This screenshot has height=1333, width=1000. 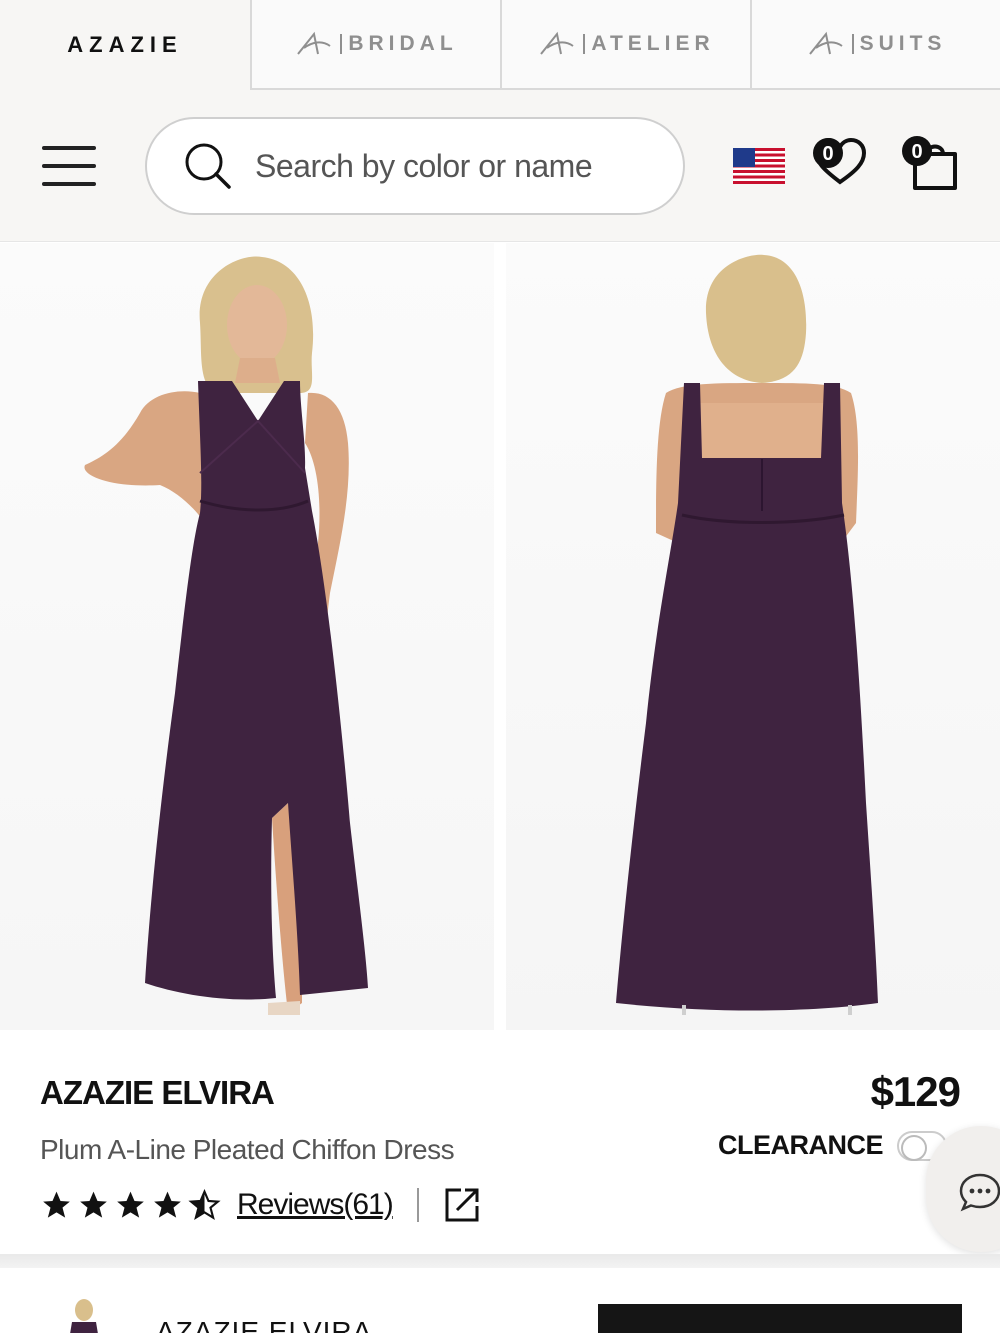 I want to click on cart-count: 0, so click(x=916, y=152).